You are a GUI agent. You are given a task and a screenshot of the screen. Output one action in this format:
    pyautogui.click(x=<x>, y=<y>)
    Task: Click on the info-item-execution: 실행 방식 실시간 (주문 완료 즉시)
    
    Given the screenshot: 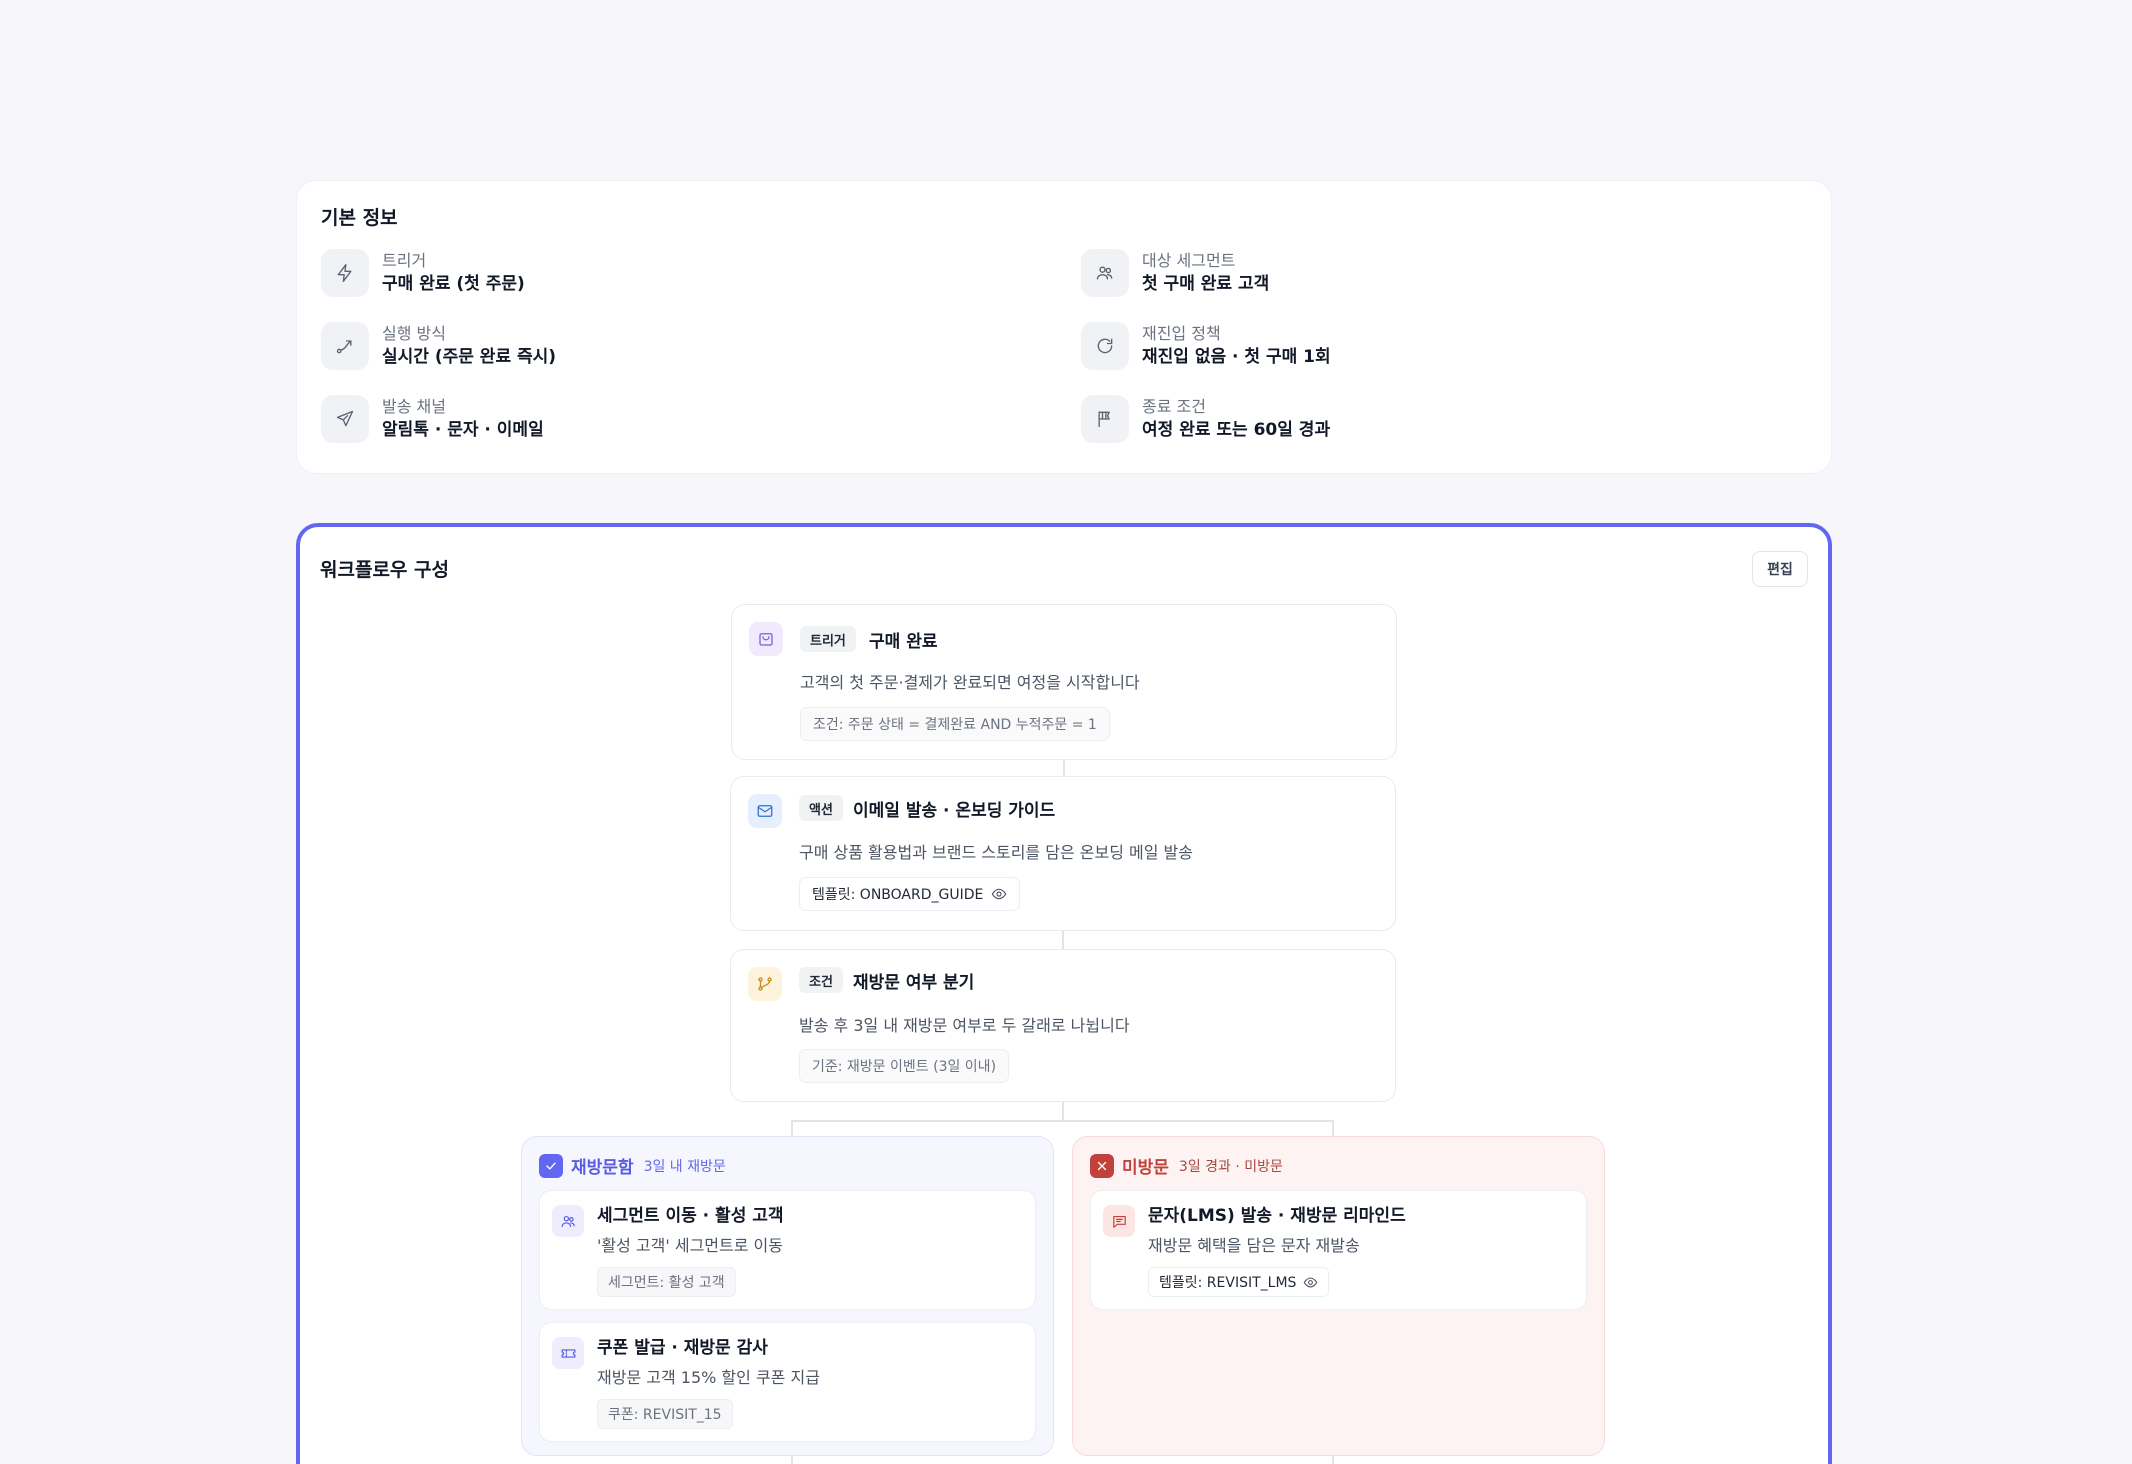 What is the action you would take?
    pyautogui.click(x=438, y=346)
    